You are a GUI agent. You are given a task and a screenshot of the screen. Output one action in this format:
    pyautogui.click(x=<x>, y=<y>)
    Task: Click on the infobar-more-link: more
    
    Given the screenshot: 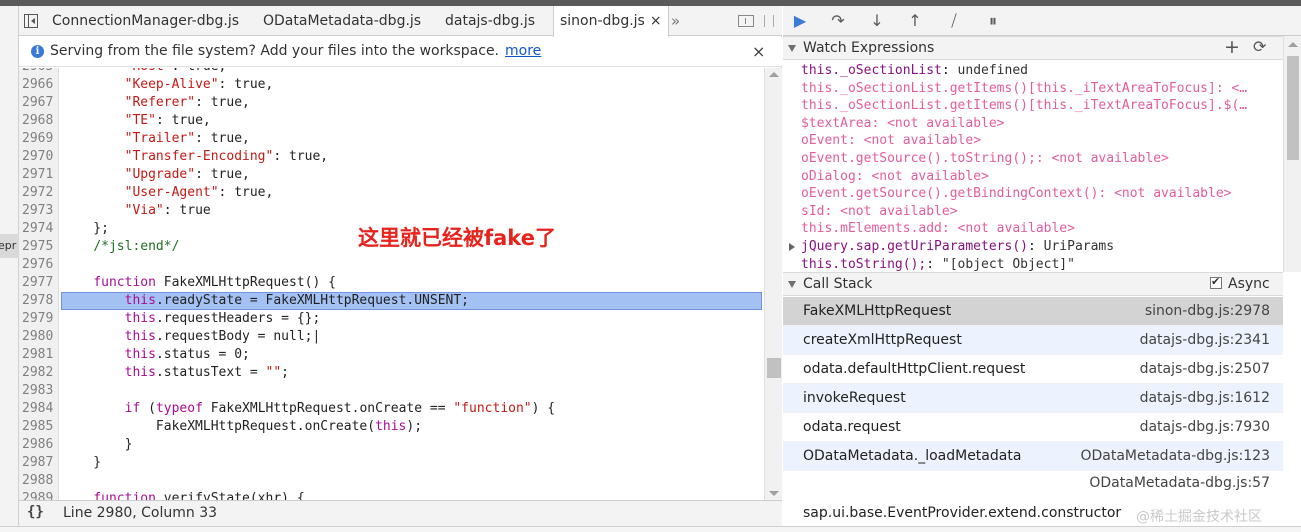 What is the action you would take?
    pyautogui.click(x=523, y=51)
    